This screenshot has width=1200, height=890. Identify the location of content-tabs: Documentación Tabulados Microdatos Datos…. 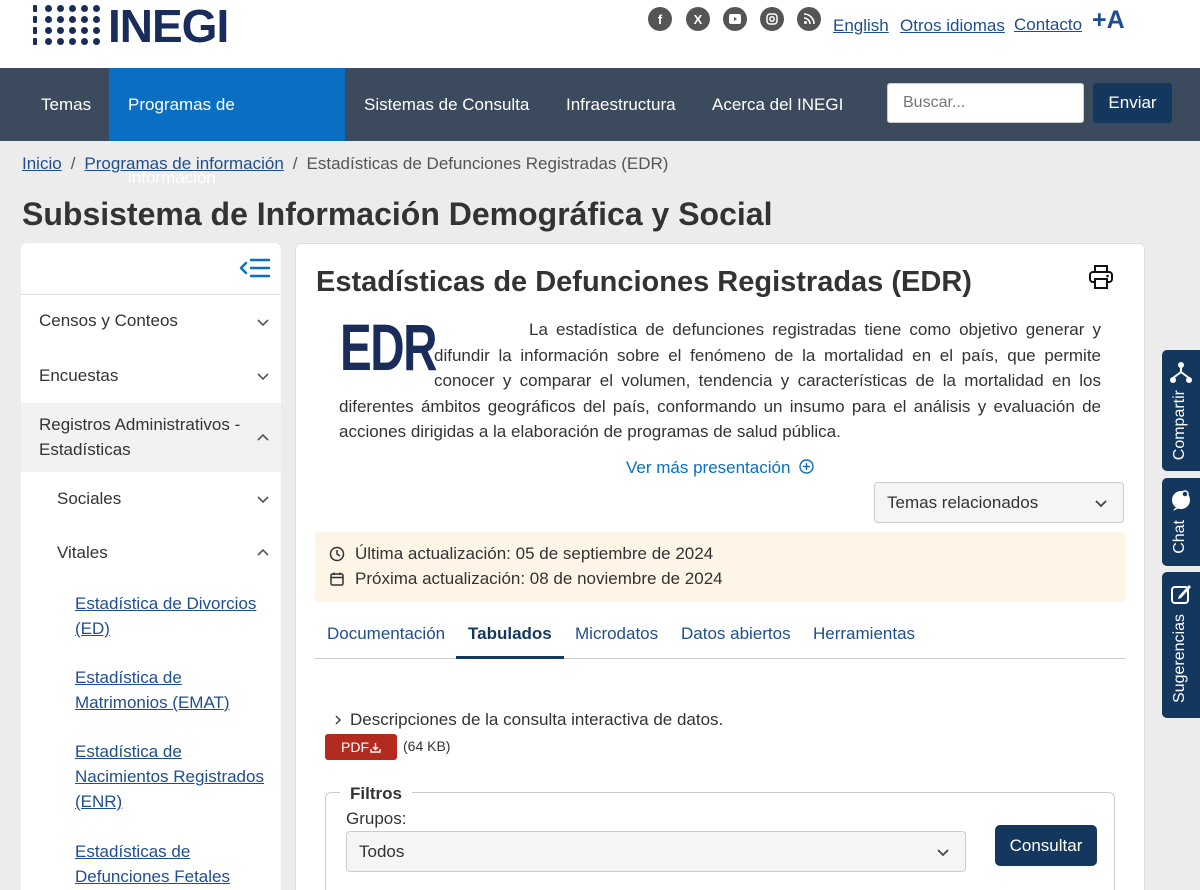
(720, 636).